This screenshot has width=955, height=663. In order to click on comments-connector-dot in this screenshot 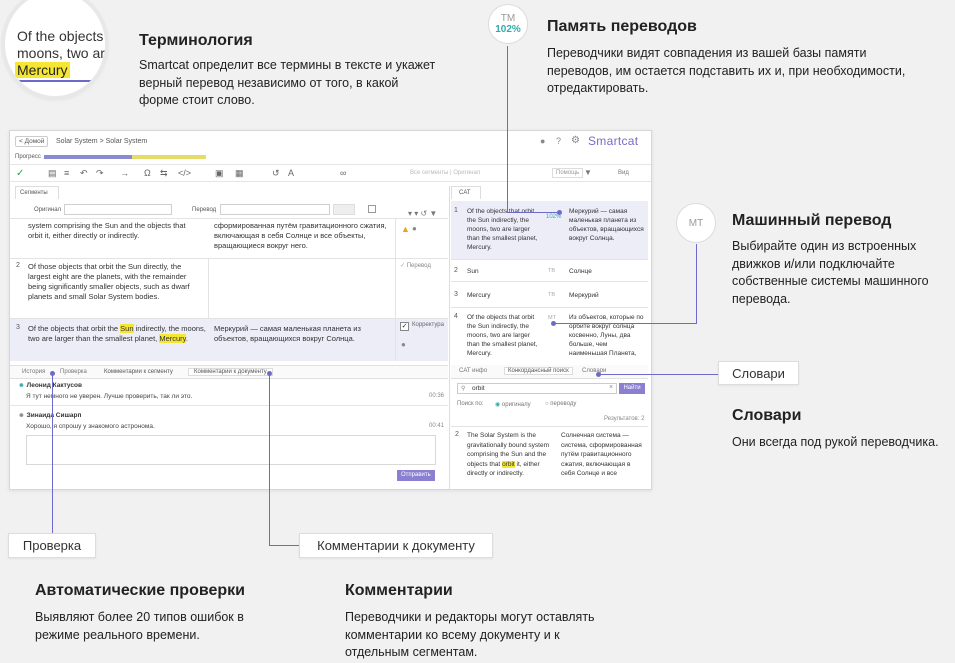, I will do `click(269, 373)`.